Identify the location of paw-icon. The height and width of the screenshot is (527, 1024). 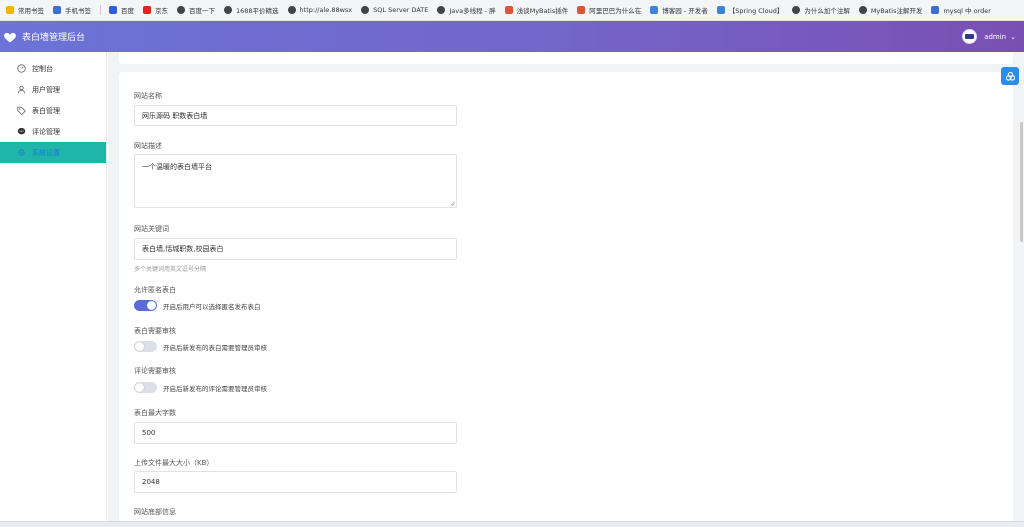
(935, 10).